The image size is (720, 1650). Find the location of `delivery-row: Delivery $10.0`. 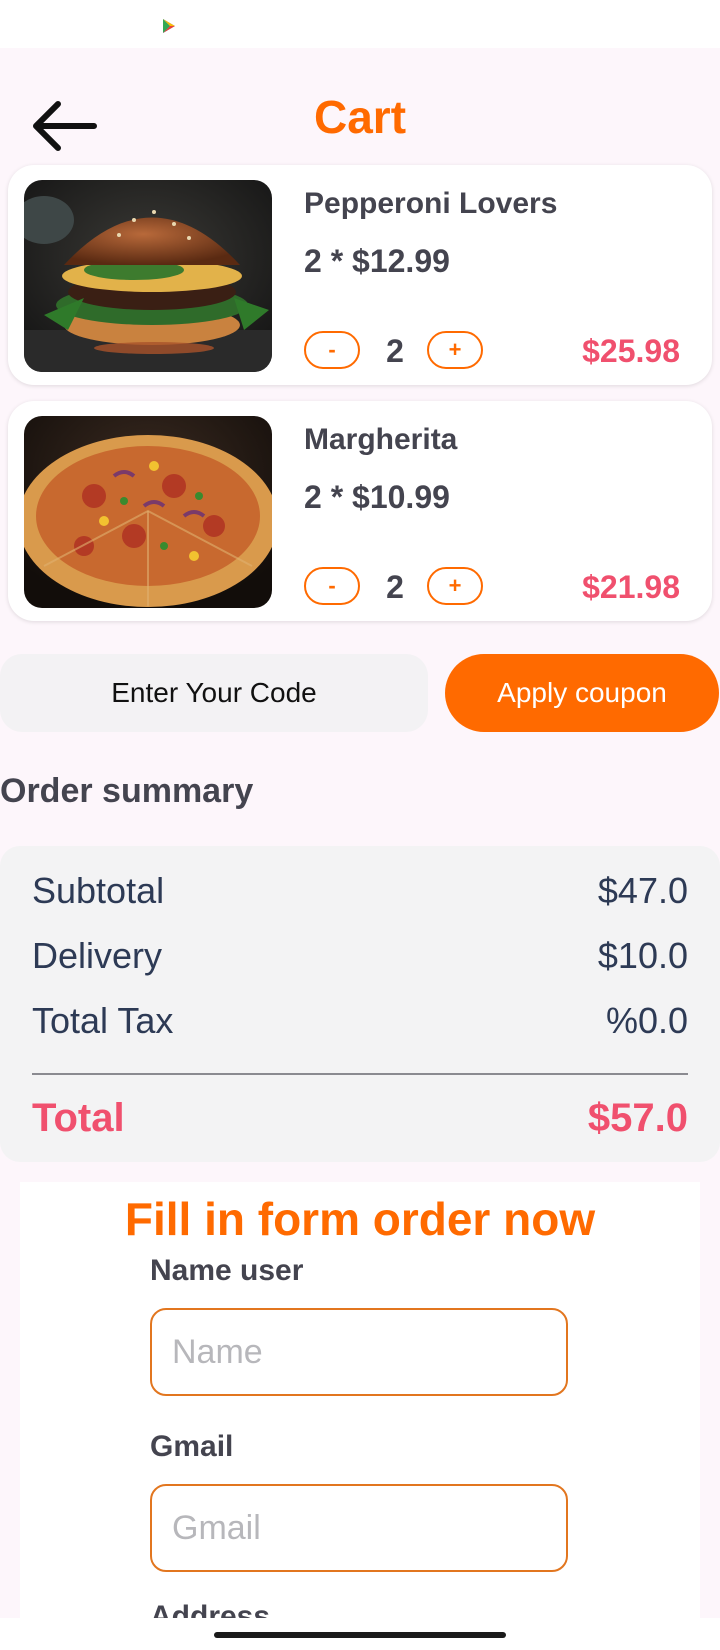

delivery-row: Delivery $10.0 is located at coordinates (360, 956).